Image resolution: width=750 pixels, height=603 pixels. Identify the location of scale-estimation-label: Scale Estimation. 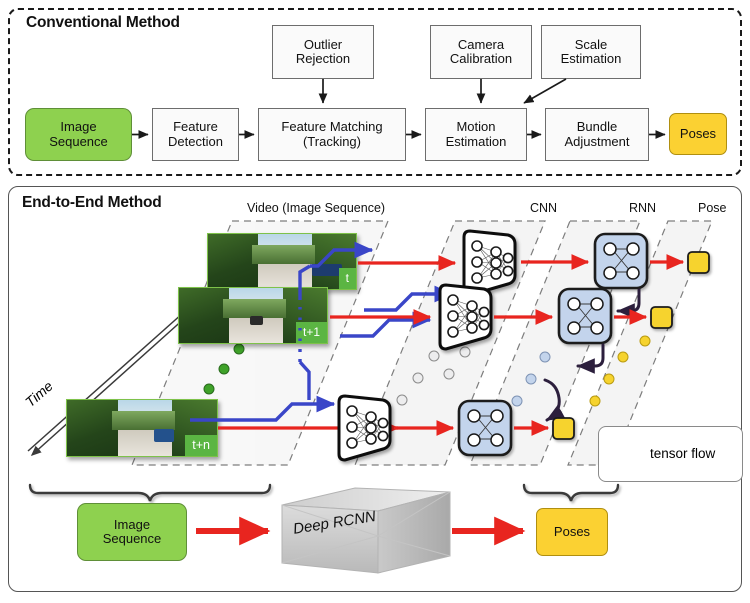
(591, 51).